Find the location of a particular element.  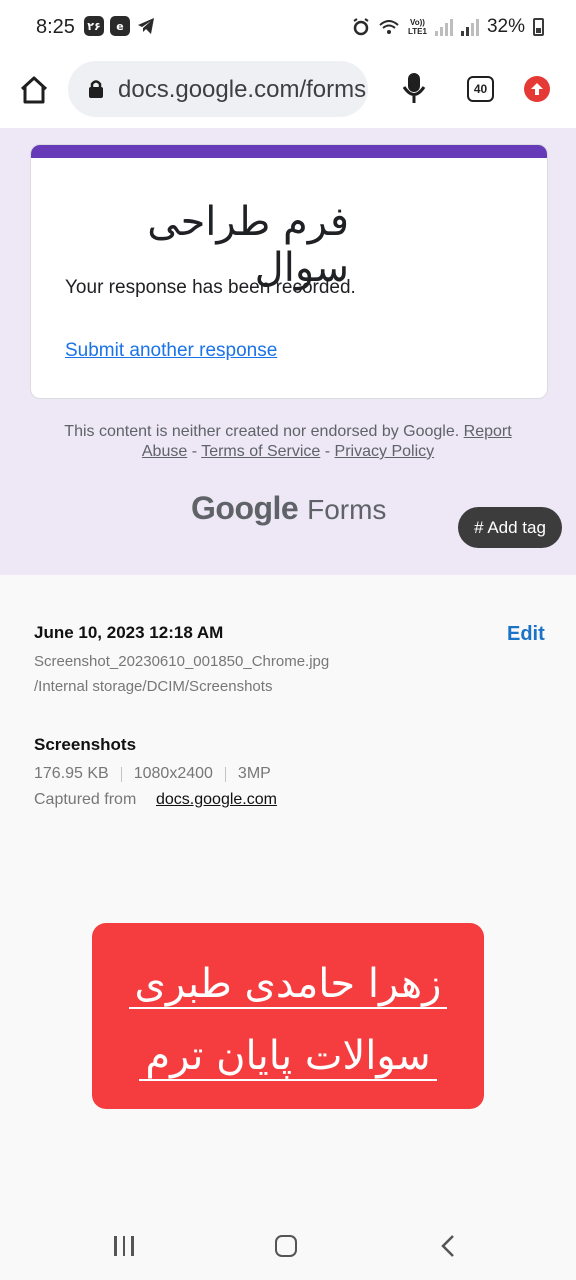

back-icon is located at coordinates (448, 1246).